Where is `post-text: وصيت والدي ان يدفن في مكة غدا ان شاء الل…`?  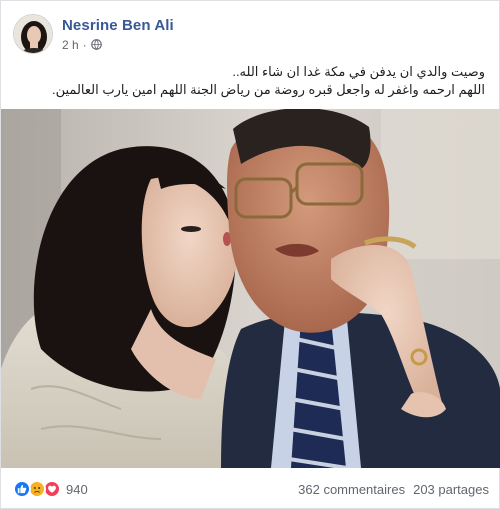
post-text: وصيت والدي ان يدفن في مكة غدا ان شاء الل… is located at coordinates (250, 81).